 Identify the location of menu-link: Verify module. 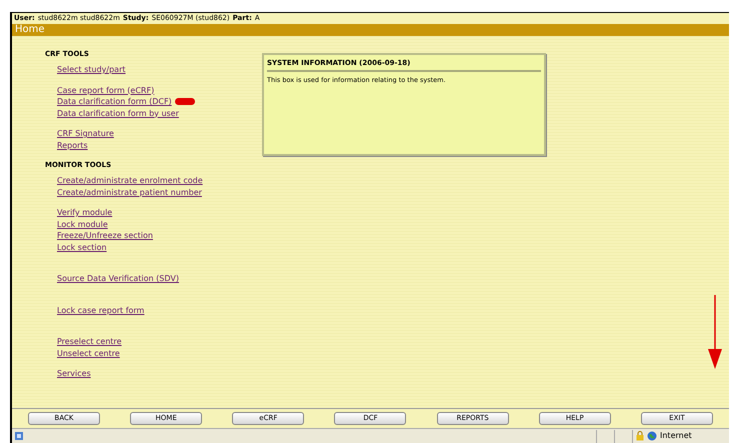
(84, 212).